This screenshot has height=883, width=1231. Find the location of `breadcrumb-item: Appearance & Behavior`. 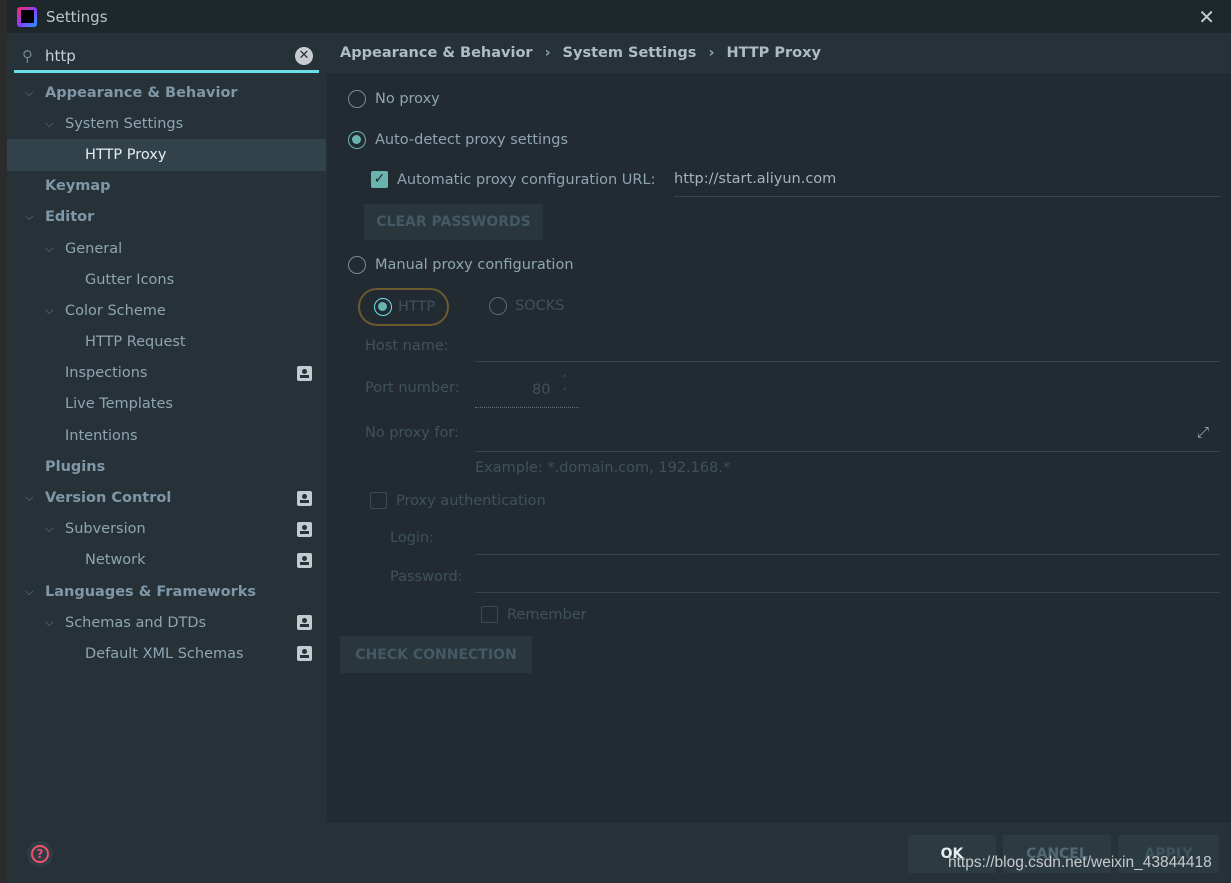

breadcrumb-item: Appearance & Behavior is located at coordinates (436, 53).